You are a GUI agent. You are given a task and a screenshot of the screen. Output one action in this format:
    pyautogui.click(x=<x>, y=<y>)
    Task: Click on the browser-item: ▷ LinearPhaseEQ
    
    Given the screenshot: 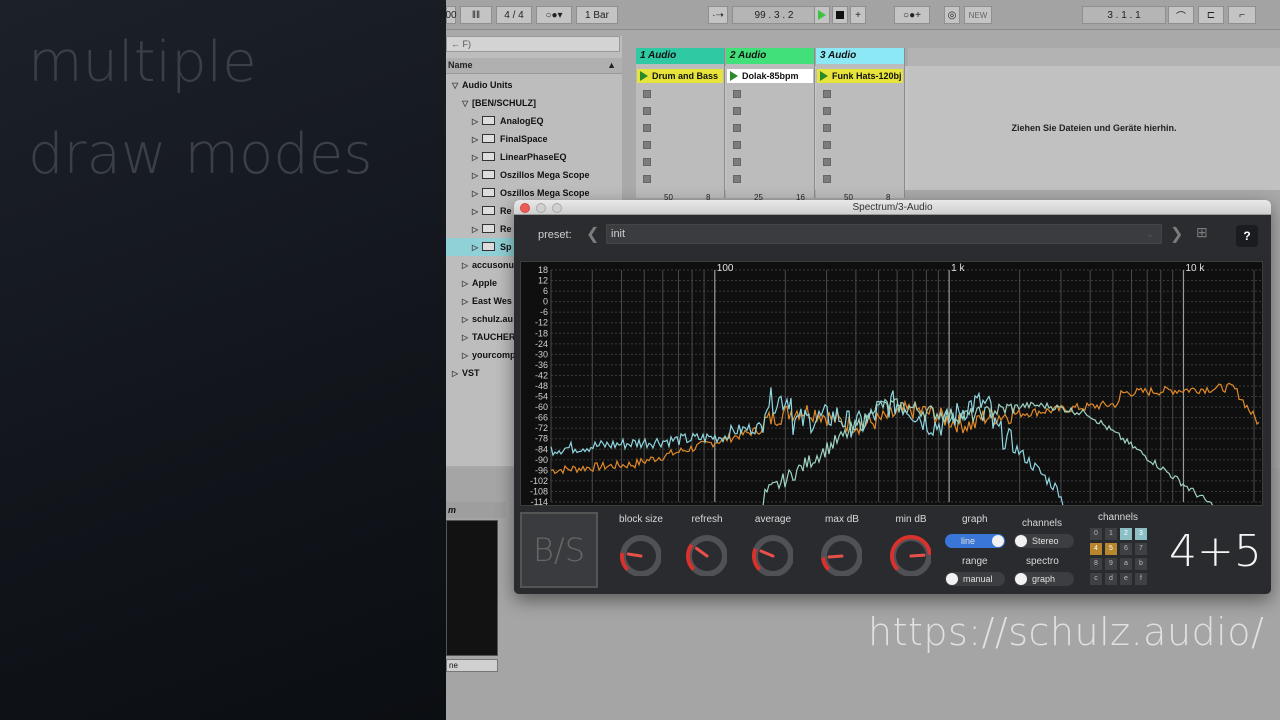 What is the action you would take?
    pyautogui.click(x=534, y=157)
    